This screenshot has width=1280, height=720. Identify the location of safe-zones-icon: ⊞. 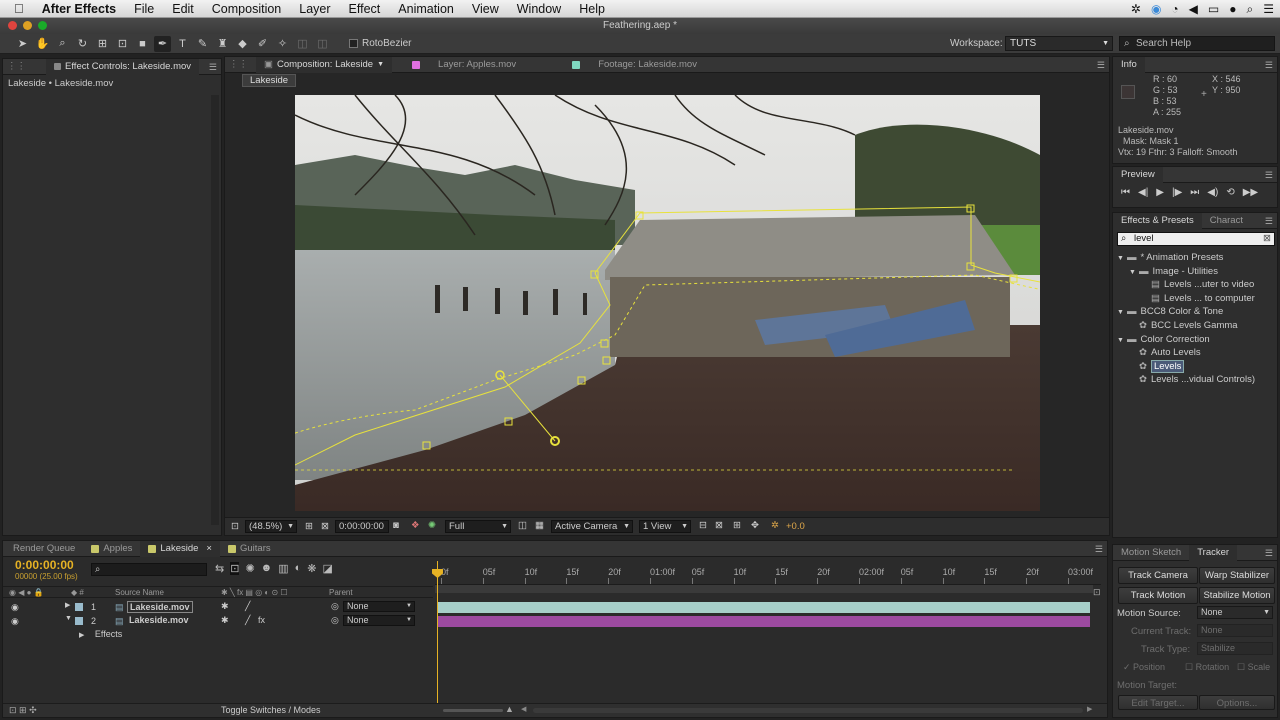
(309, 526).